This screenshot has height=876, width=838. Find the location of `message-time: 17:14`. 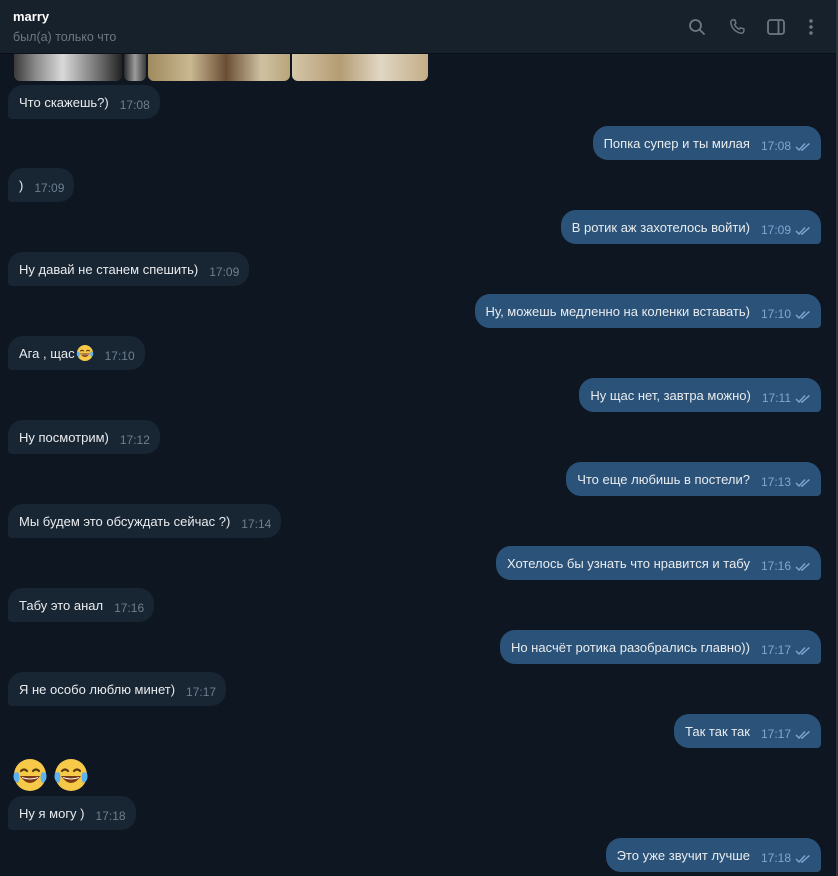

message-time: 17:14 is located at coordinates (256, 524).